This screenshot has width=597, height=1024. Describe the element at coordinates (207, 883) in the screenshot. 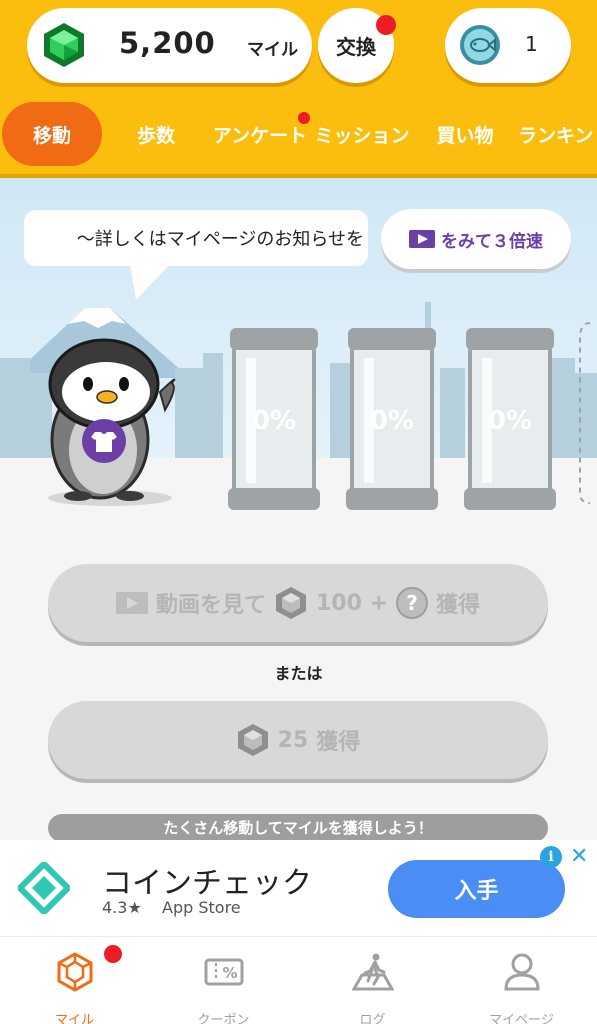

I see `ad-title: コインチェック` at that location.